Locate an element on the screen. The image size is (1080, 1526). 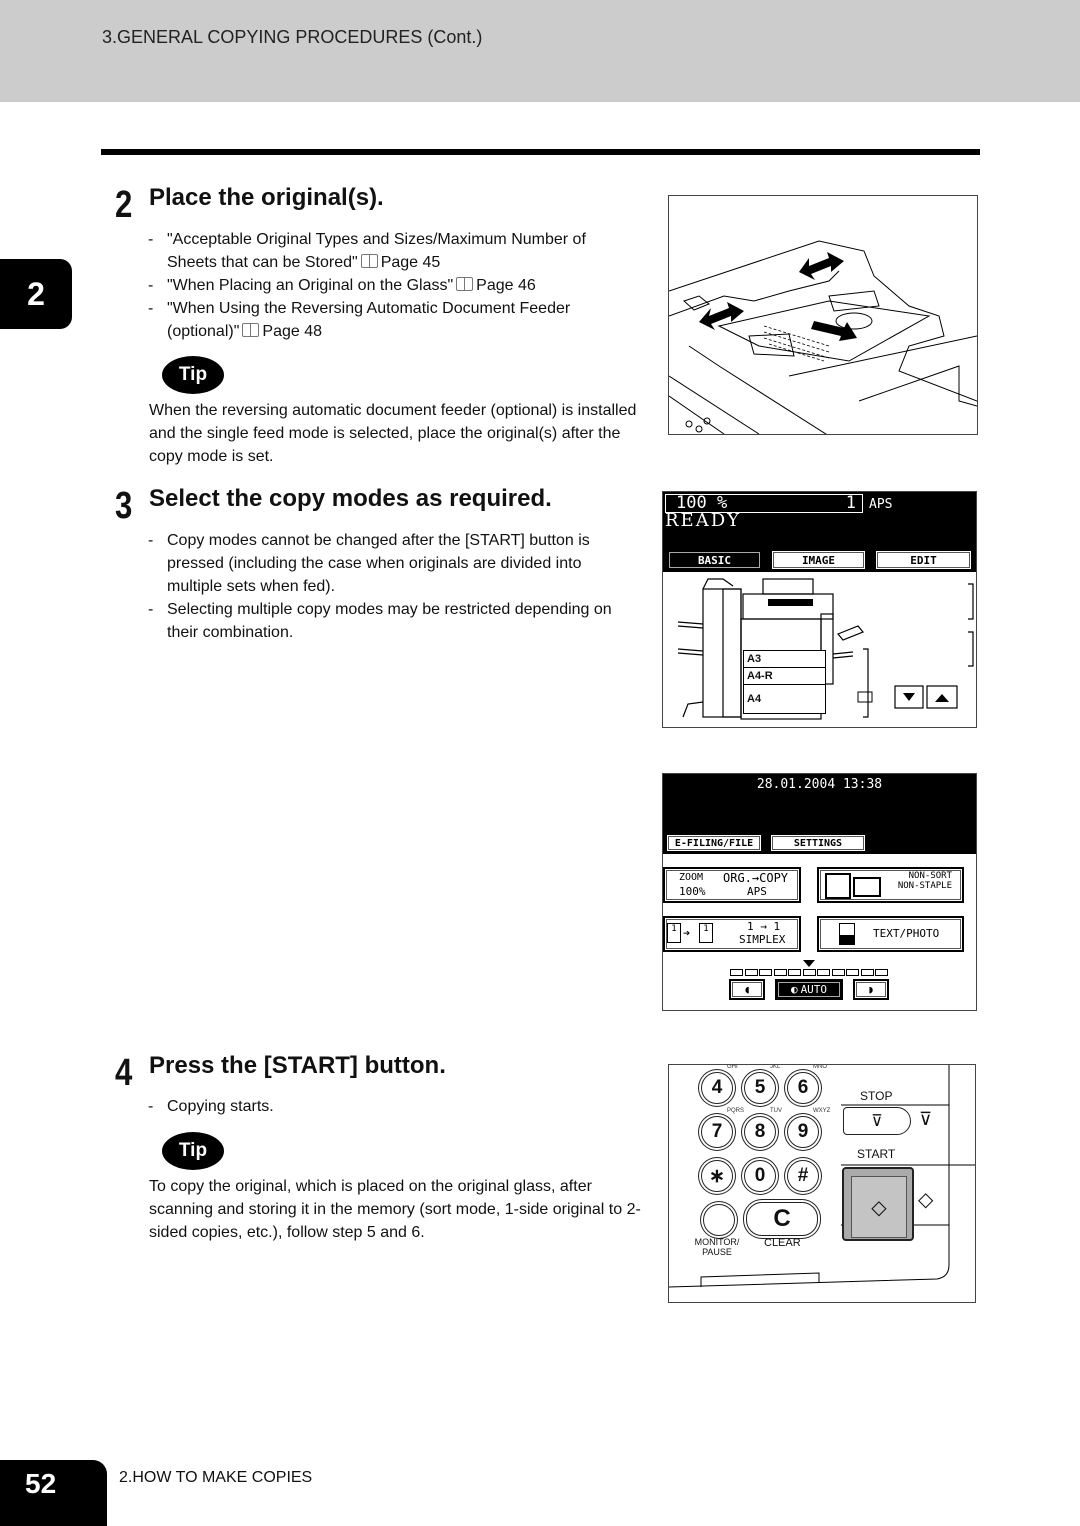
keypad-key: 7 is located at coordinates (717, 1132).